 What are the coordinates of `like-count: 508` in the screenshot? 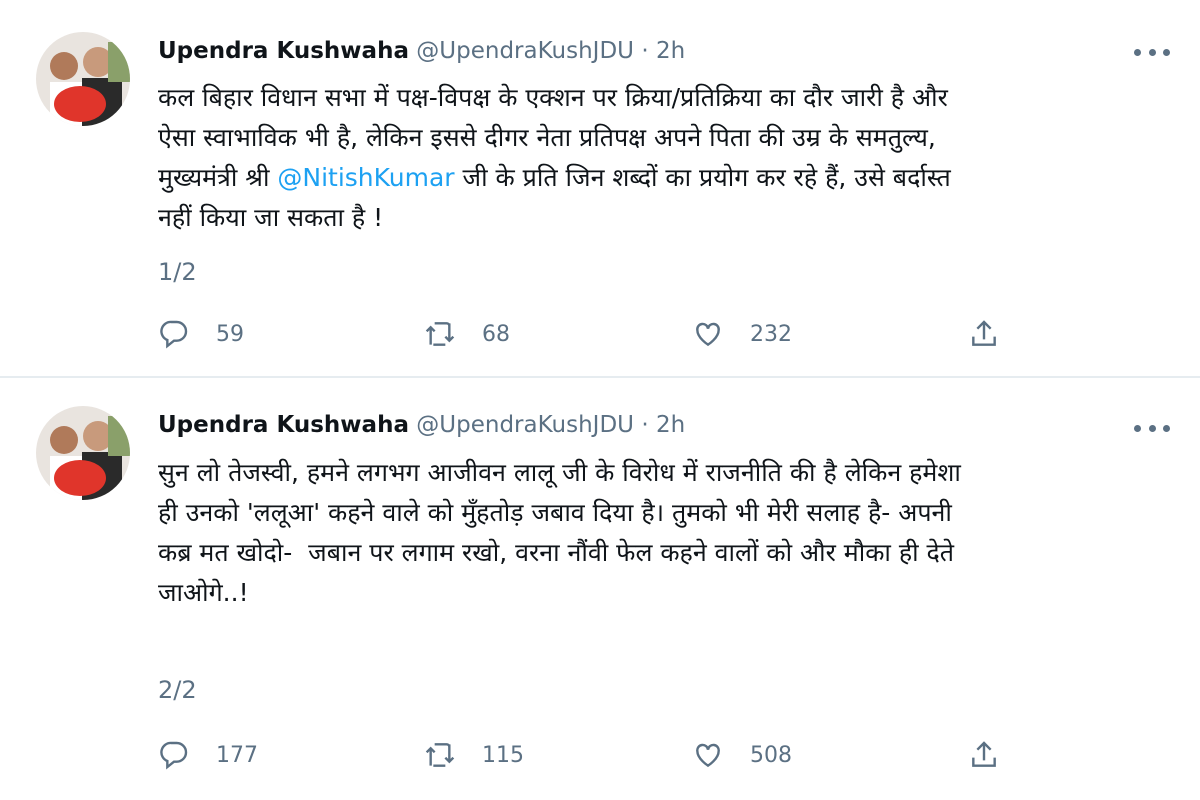 It's located at (771, 755).